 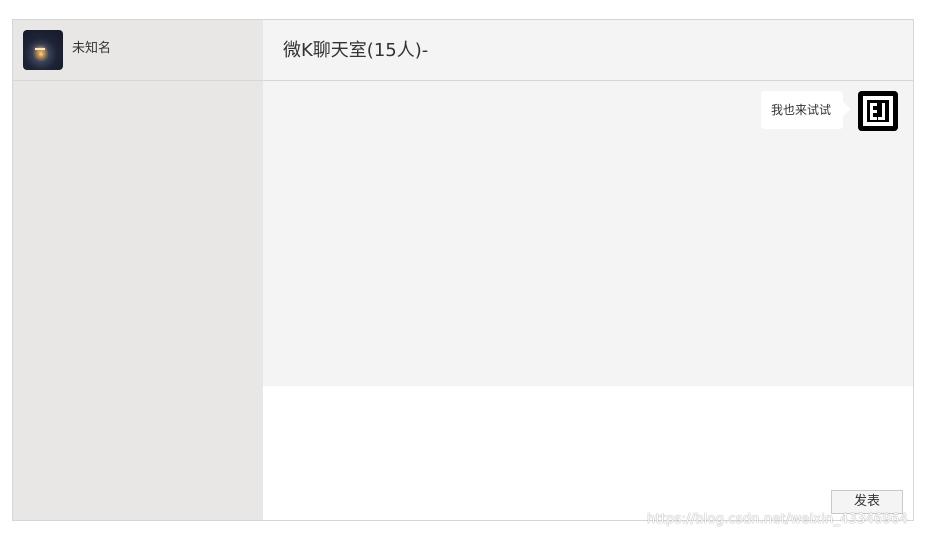 I want to click on message-bubble: 我也来试试, so click(x=801, y=110).